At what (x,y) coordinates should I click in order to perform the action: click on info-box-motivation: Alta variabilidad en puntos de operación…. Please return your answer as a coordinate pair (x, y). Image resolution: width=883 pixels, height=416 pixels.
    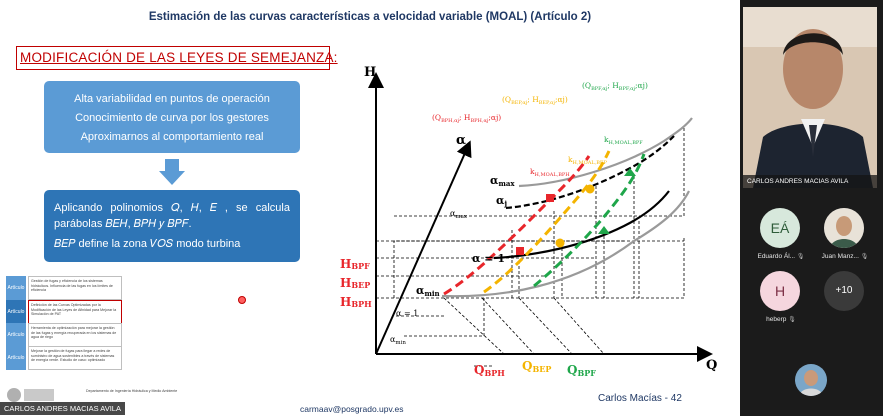
    Looking at the image, I should click on (172, 117).